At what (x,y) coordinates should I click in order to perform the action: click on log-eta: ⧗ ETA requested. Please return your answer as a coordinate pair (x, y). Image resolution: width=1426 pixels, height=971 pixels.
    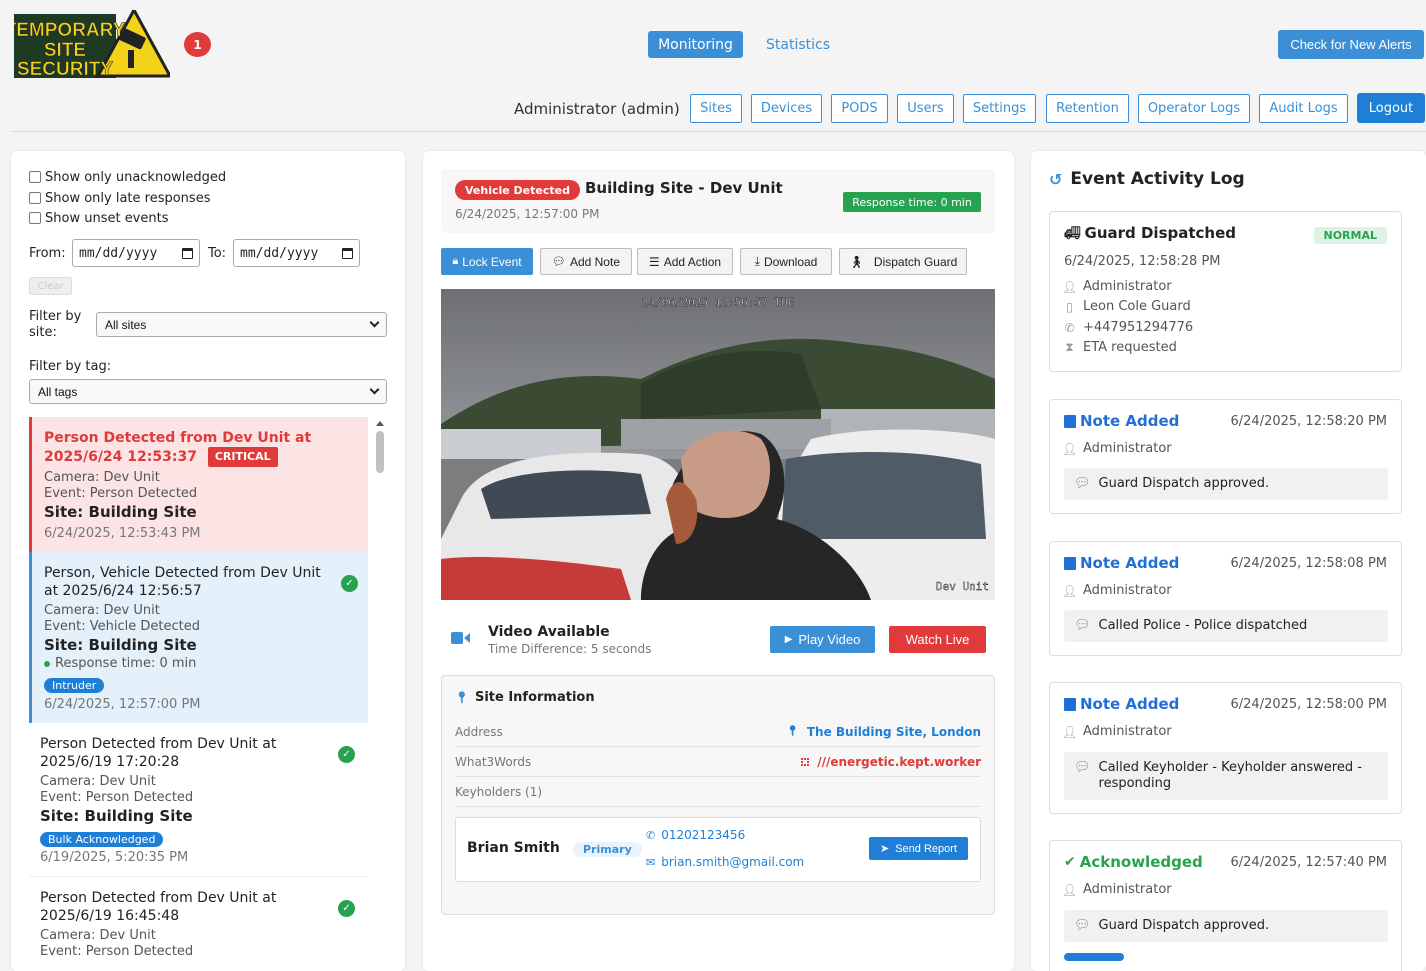
    Looking at the image, I should click on (1121, 347).